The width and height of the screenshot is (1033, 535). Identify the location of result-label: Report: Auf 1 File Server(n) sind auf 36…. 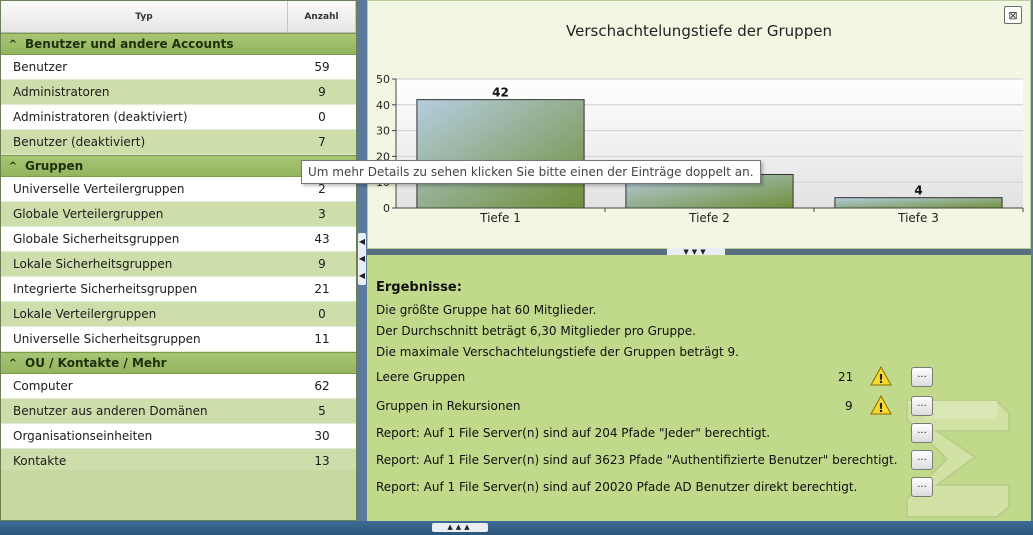
(637, 460).